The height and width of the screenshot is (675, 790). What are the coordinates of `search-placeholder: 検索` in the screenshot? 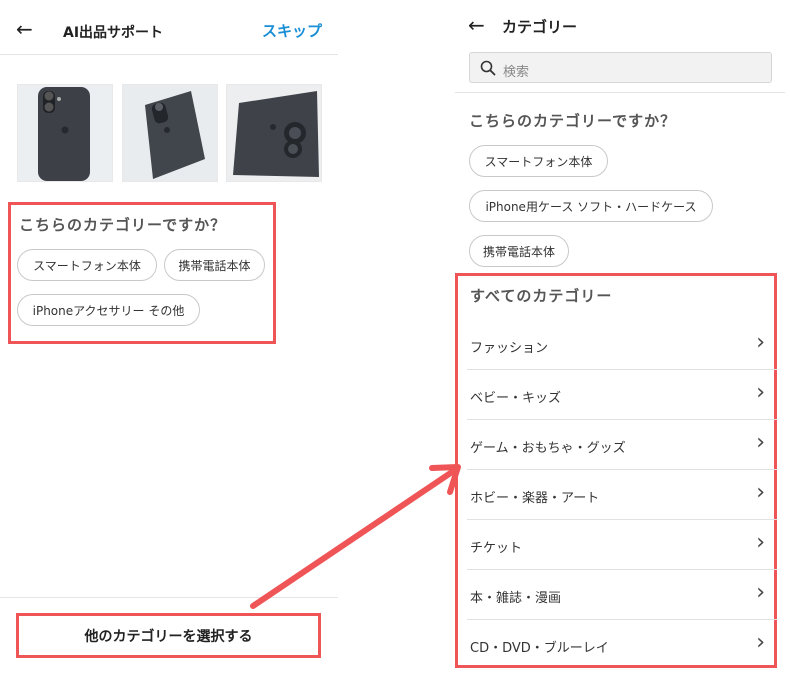 It's located at (516, 72).